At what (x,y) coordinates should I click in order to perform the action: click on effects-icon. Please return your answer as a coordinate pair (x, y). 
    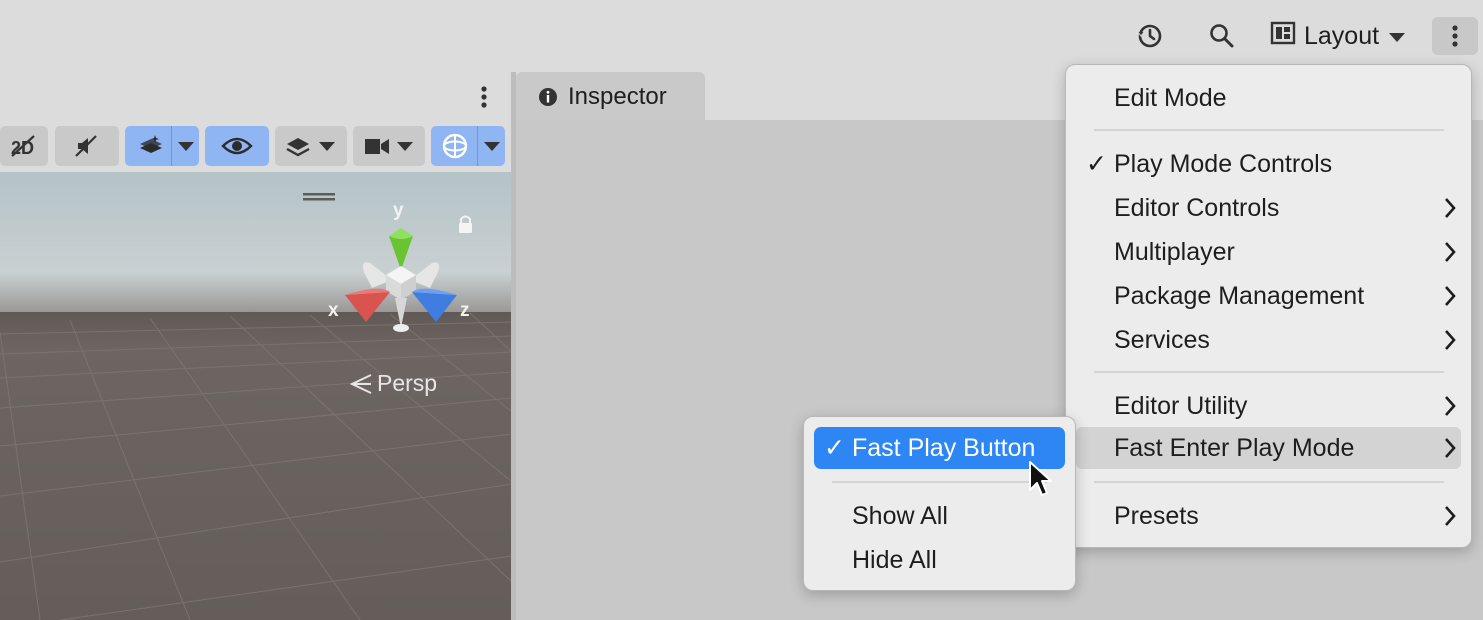
    Looking at the image, I should click on (151, 146).